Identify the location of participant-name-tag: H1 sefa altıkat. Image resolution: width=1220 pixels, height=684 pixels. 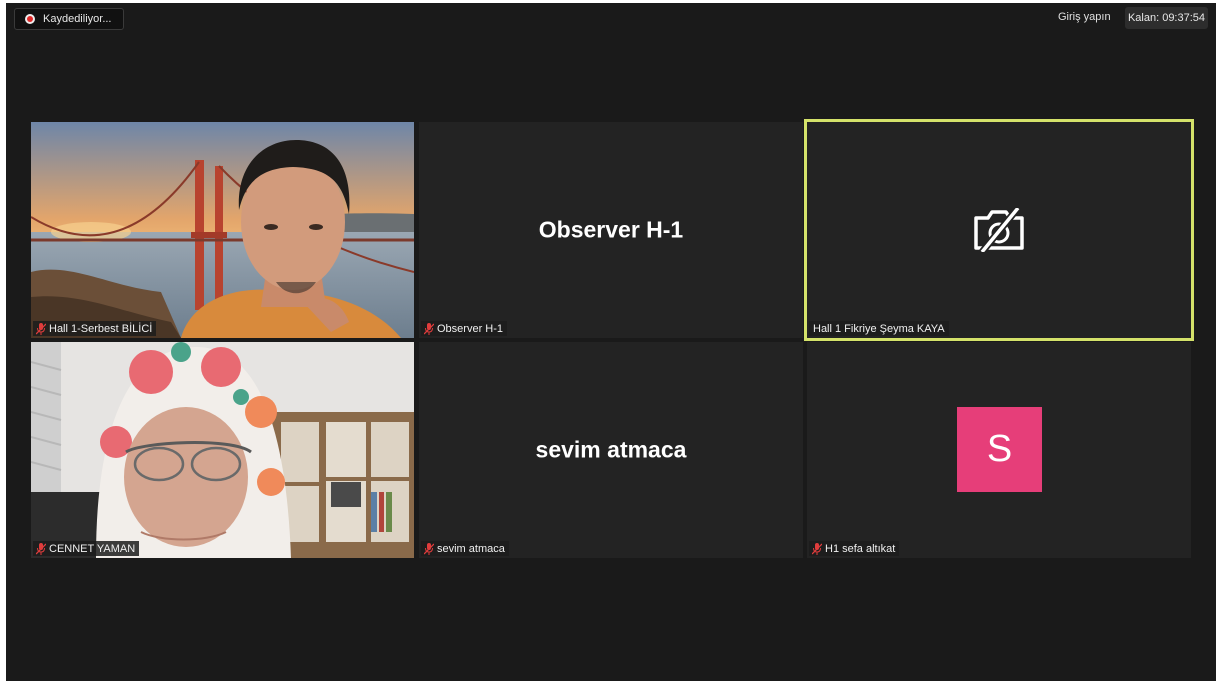
(854, 548).